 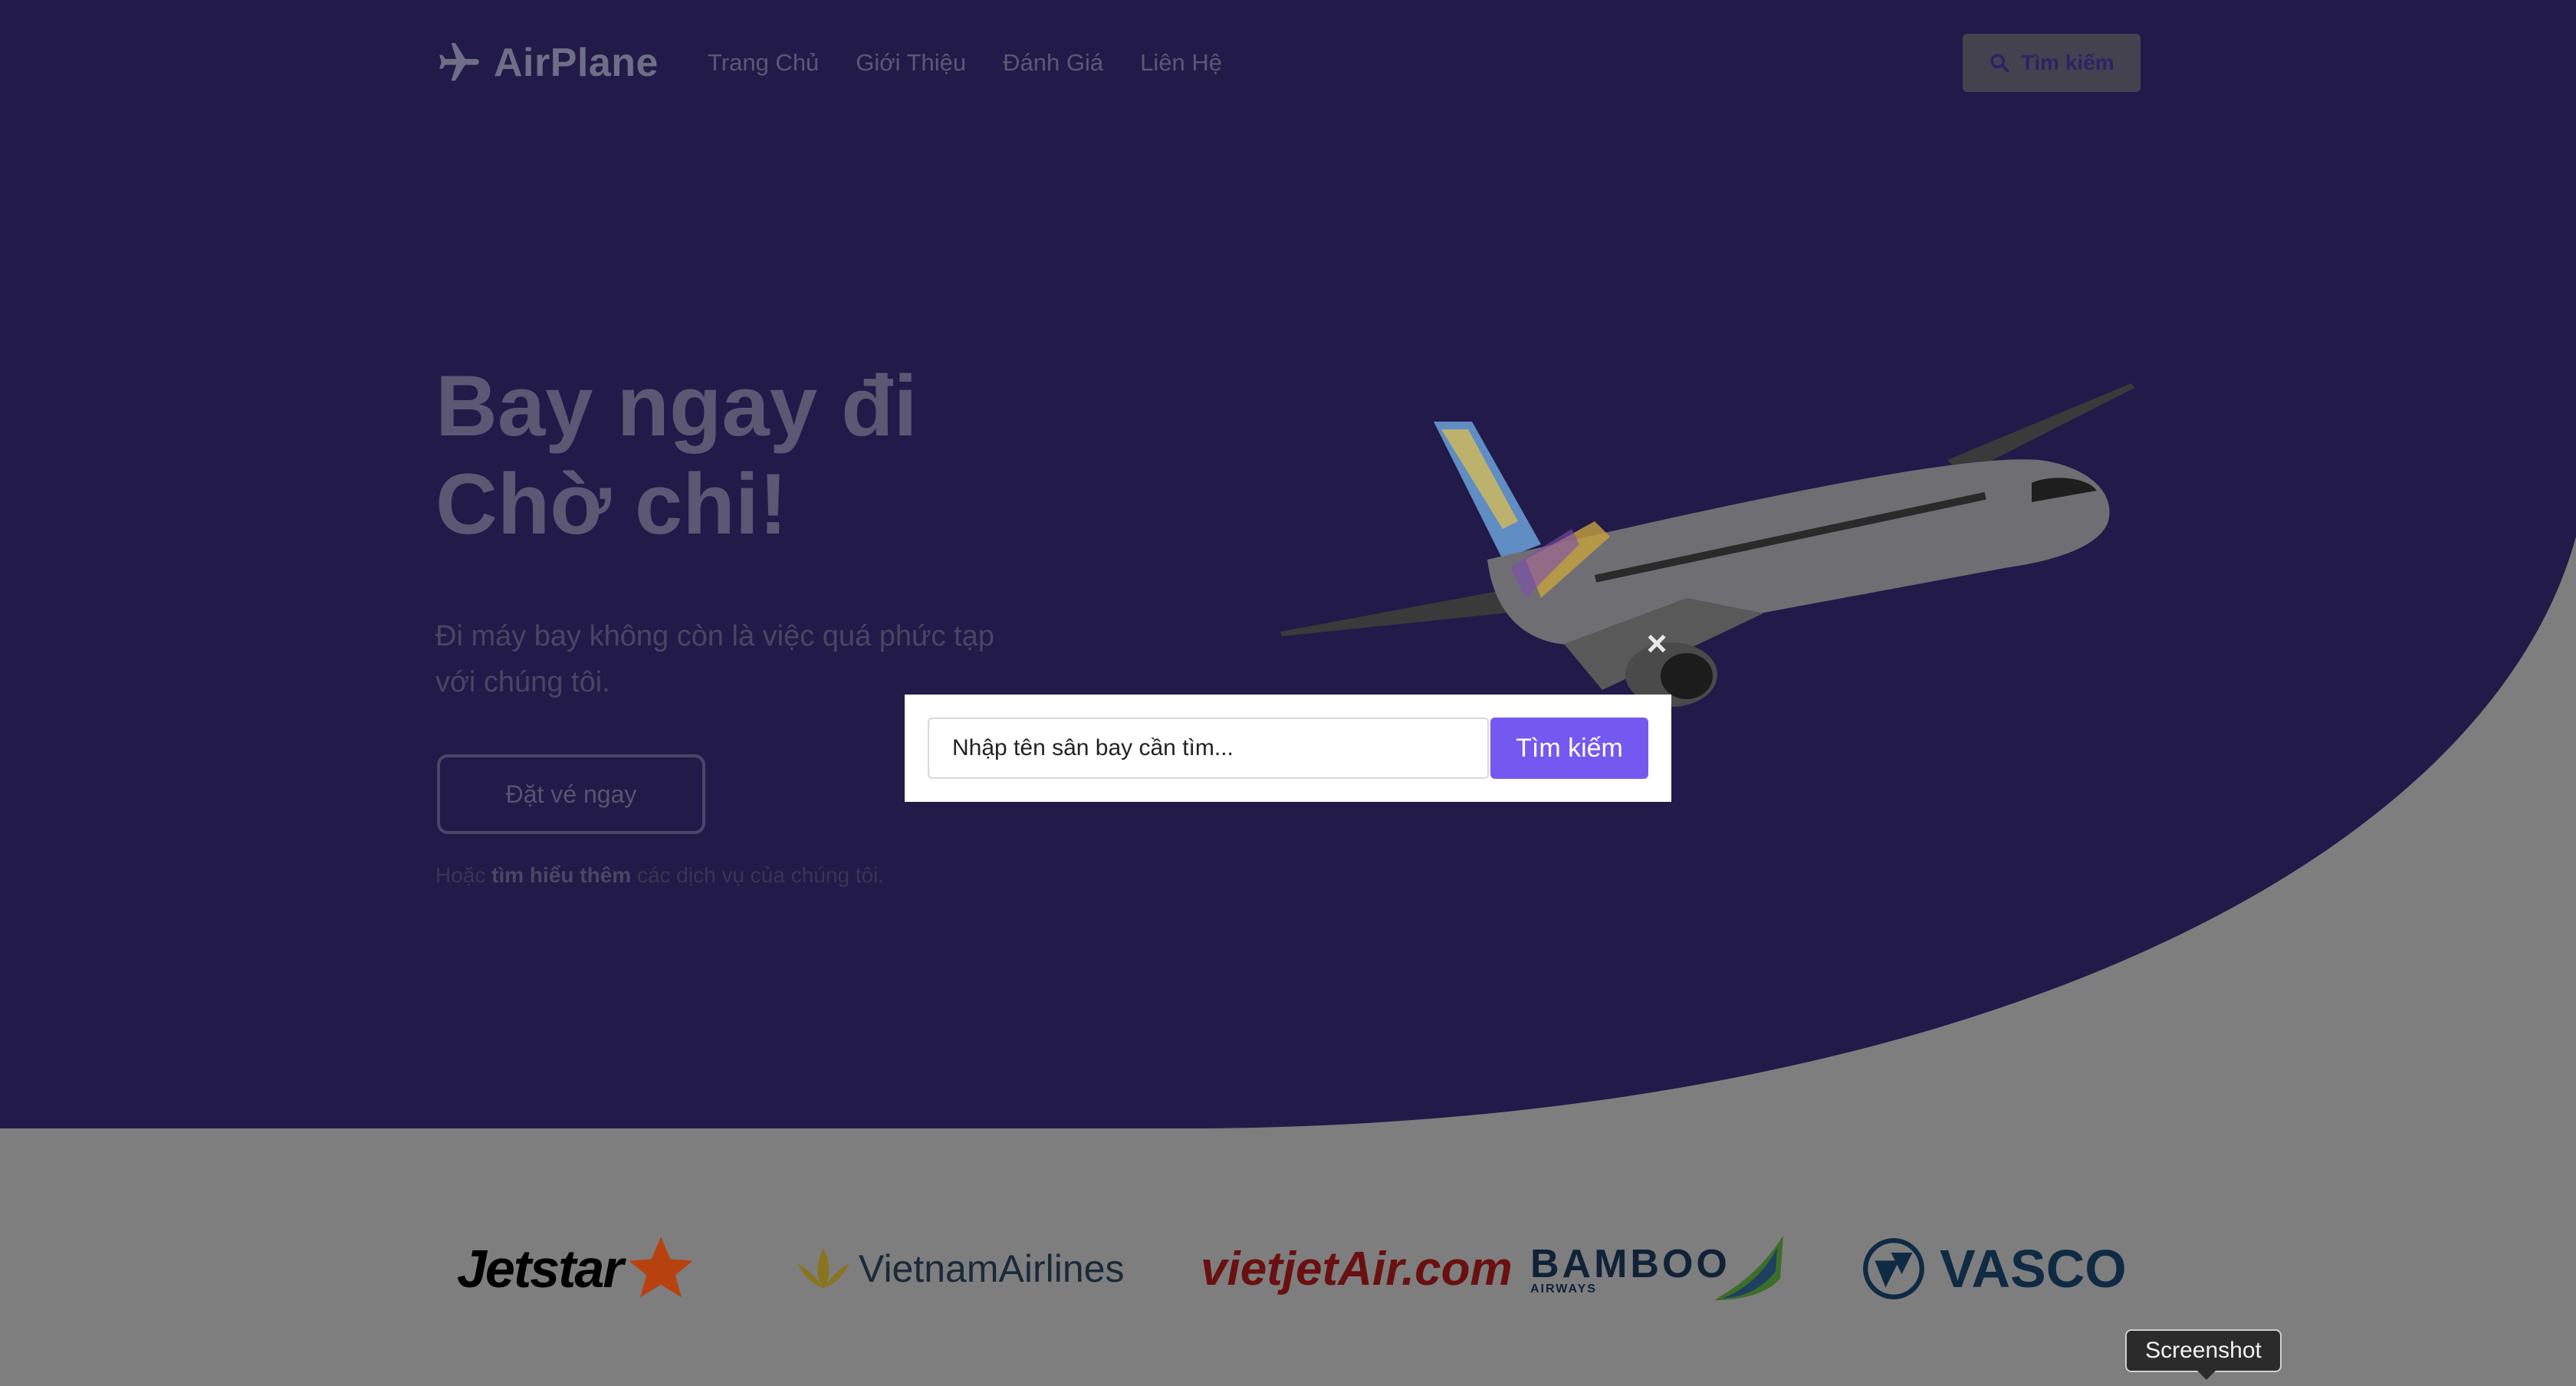 I want to click on vasco-logo: VASCO, so click(x=1994, y=1269).